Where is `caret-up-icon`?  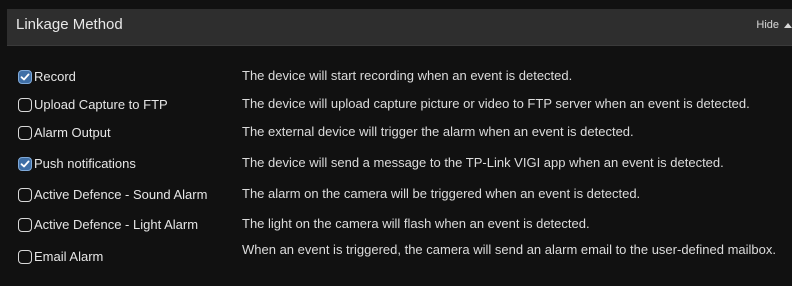 caret-up-icon is located at coordinates (788, 25).